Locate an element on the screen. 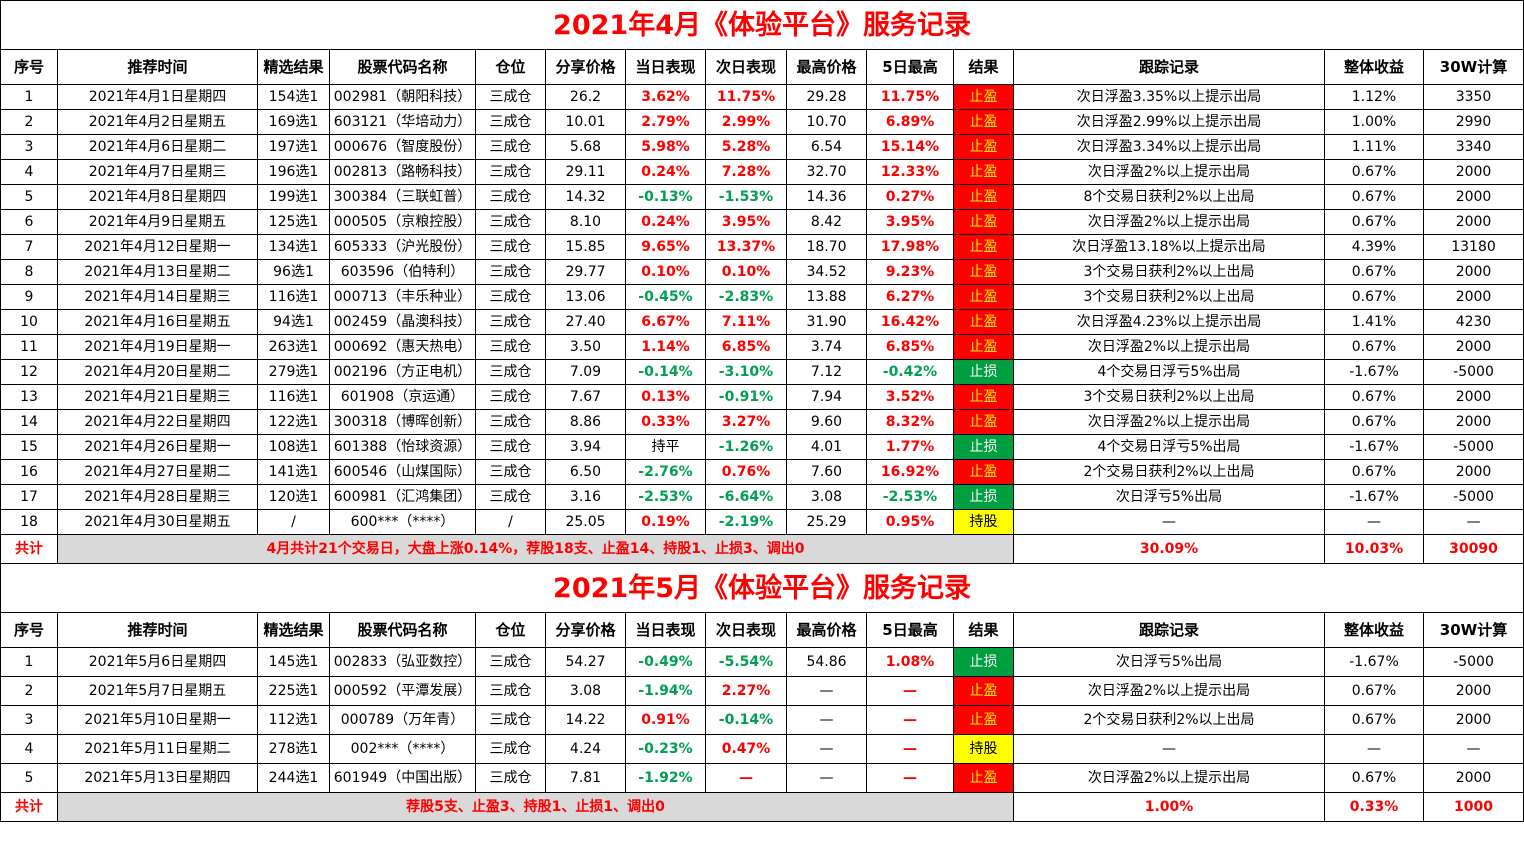 The image size is (1524, 854). pick-result: 196选1 is located at coordinates (293, 172).